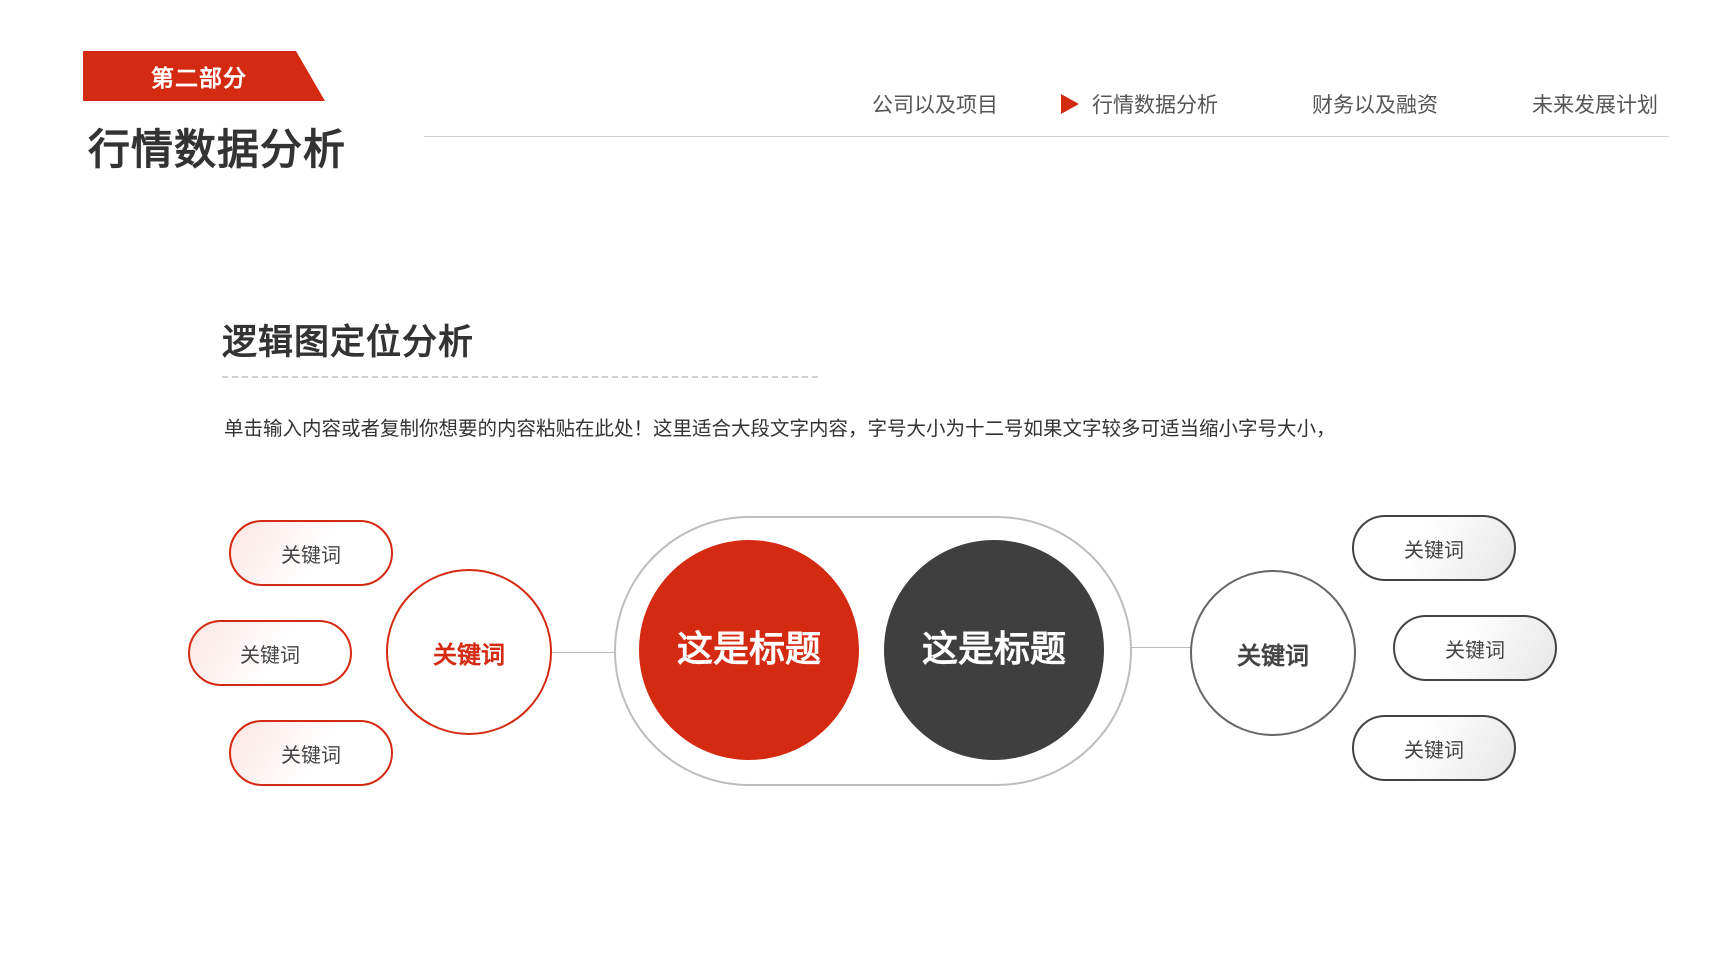  I want to click on active-arrow-icon, so click(1070, 104).